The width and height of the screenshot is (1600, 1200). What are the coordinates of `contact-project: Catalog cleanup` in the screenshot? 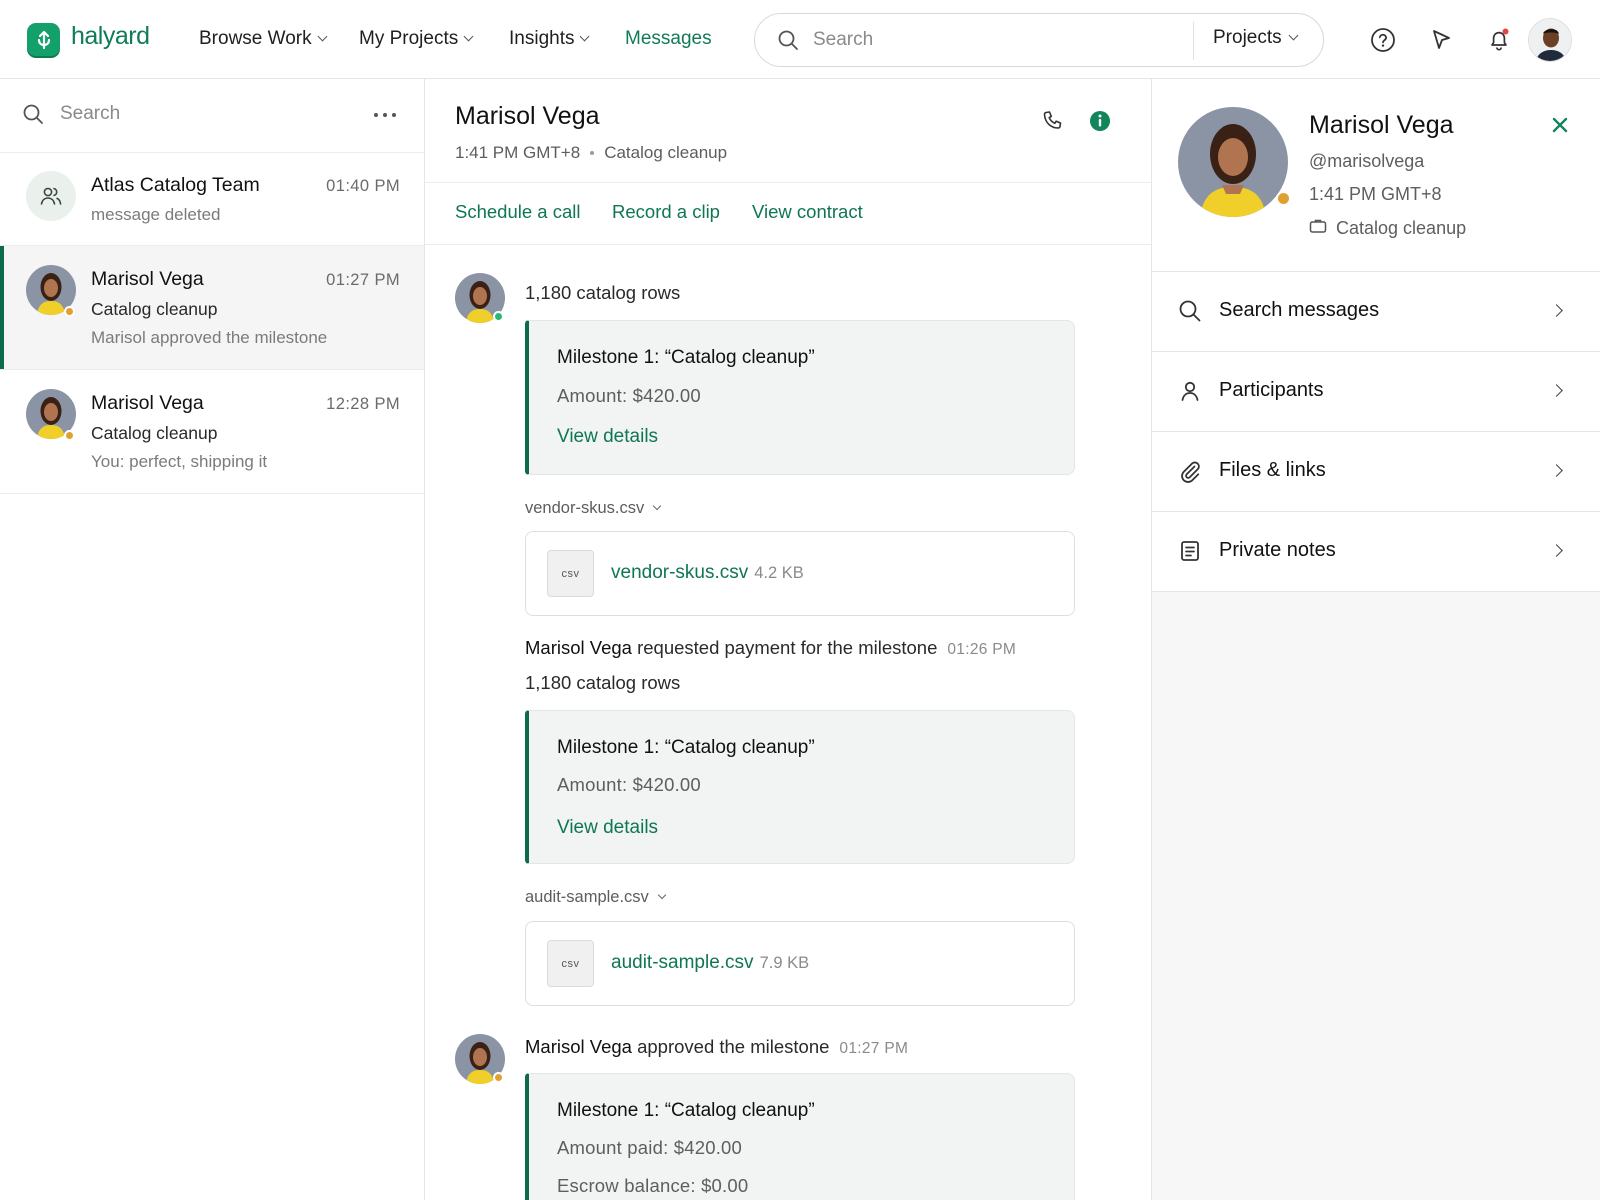 It's located at (1387, 228).